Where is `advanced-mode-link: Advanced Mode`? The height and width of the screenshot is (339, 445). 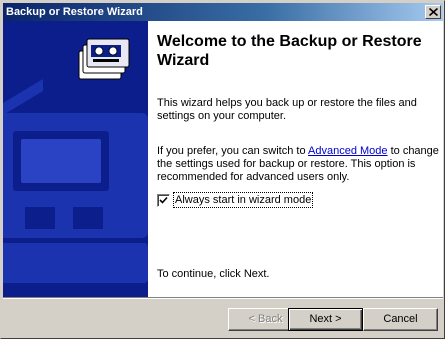
advanced-mode-link: Advanced Mode is located at coordinates (348, 151).